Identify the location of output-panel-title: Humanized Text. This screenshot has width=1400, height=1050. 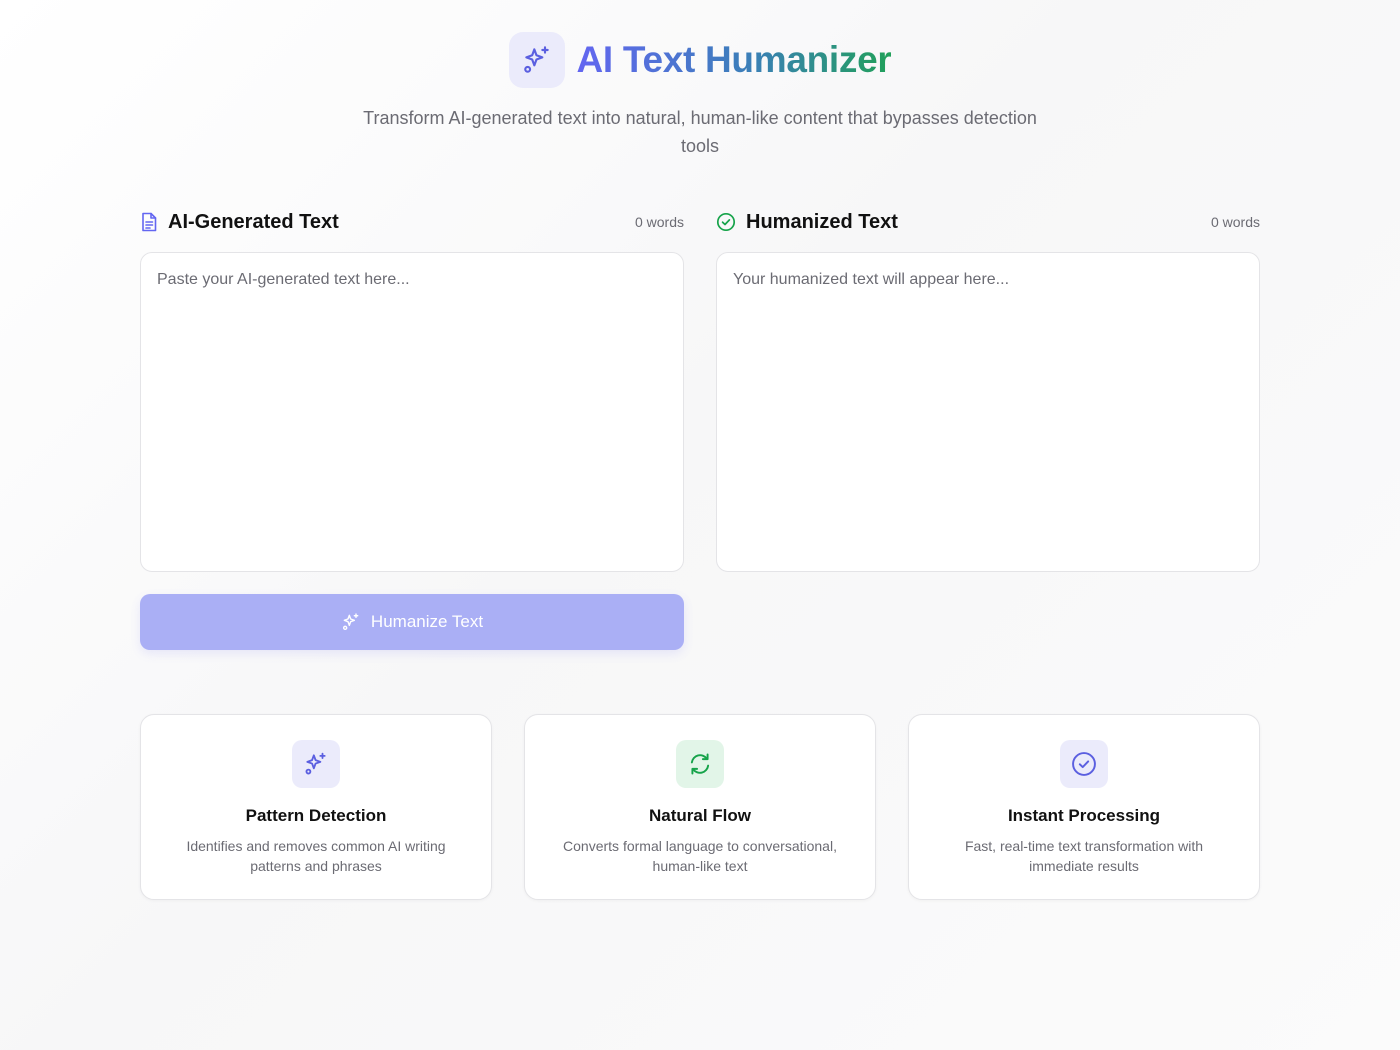
(822, 221).